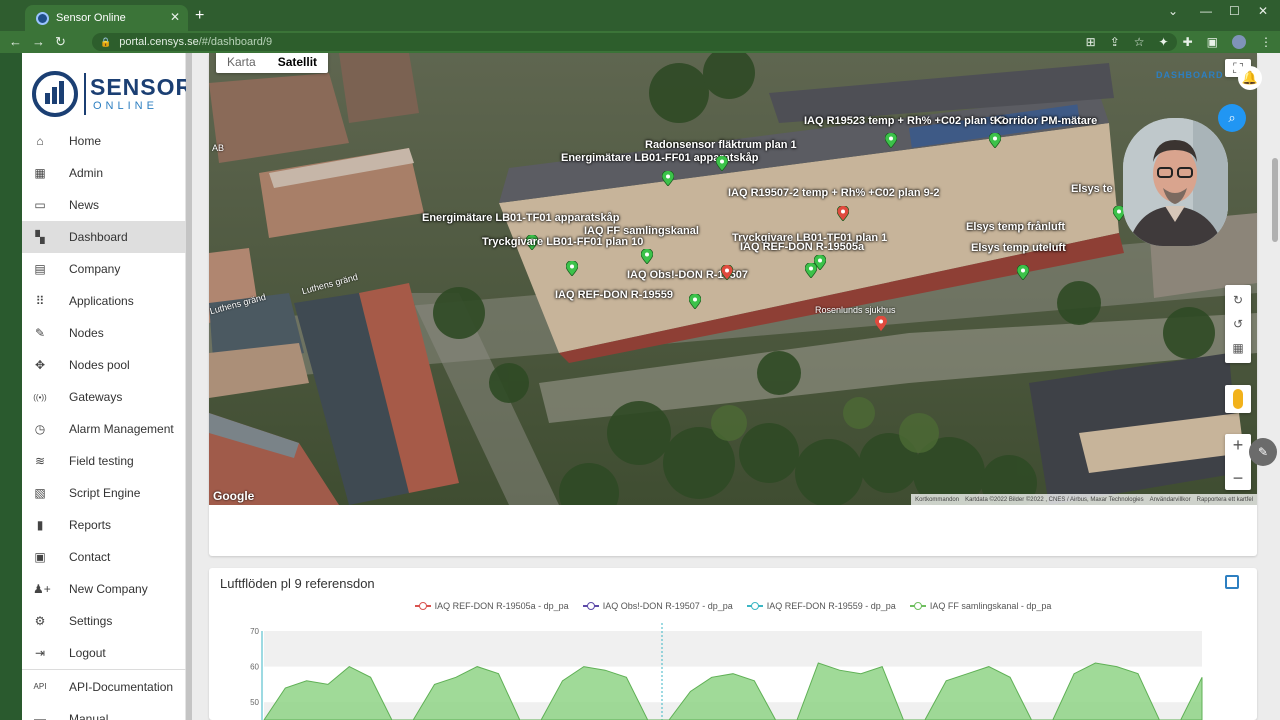 The width and height of the screenshot is (1280, 720). Describe the element at coordinates (15, 41) in the screenshot. I see `back-icon: ←` at that location.